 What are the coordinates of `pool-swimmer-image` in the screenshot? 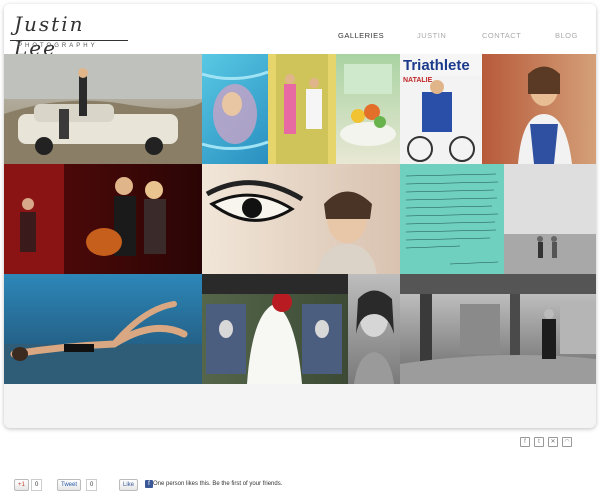 It's located at (235, 110).